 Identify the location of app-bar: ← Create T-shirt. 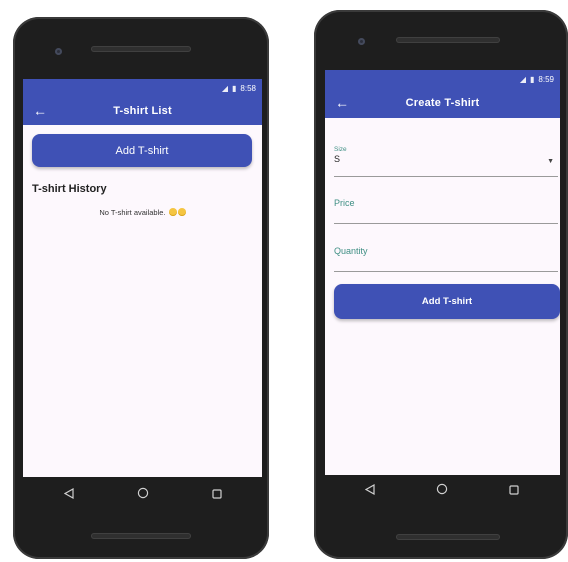
(442, 103).